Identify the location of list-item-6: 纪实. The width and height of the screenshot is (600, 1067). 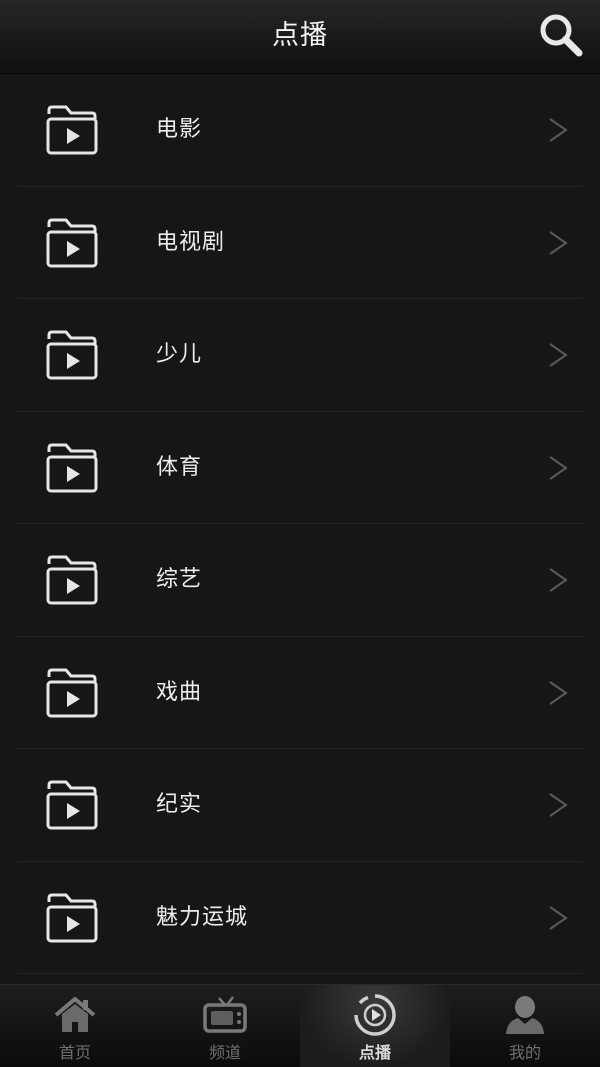
(300, 805).